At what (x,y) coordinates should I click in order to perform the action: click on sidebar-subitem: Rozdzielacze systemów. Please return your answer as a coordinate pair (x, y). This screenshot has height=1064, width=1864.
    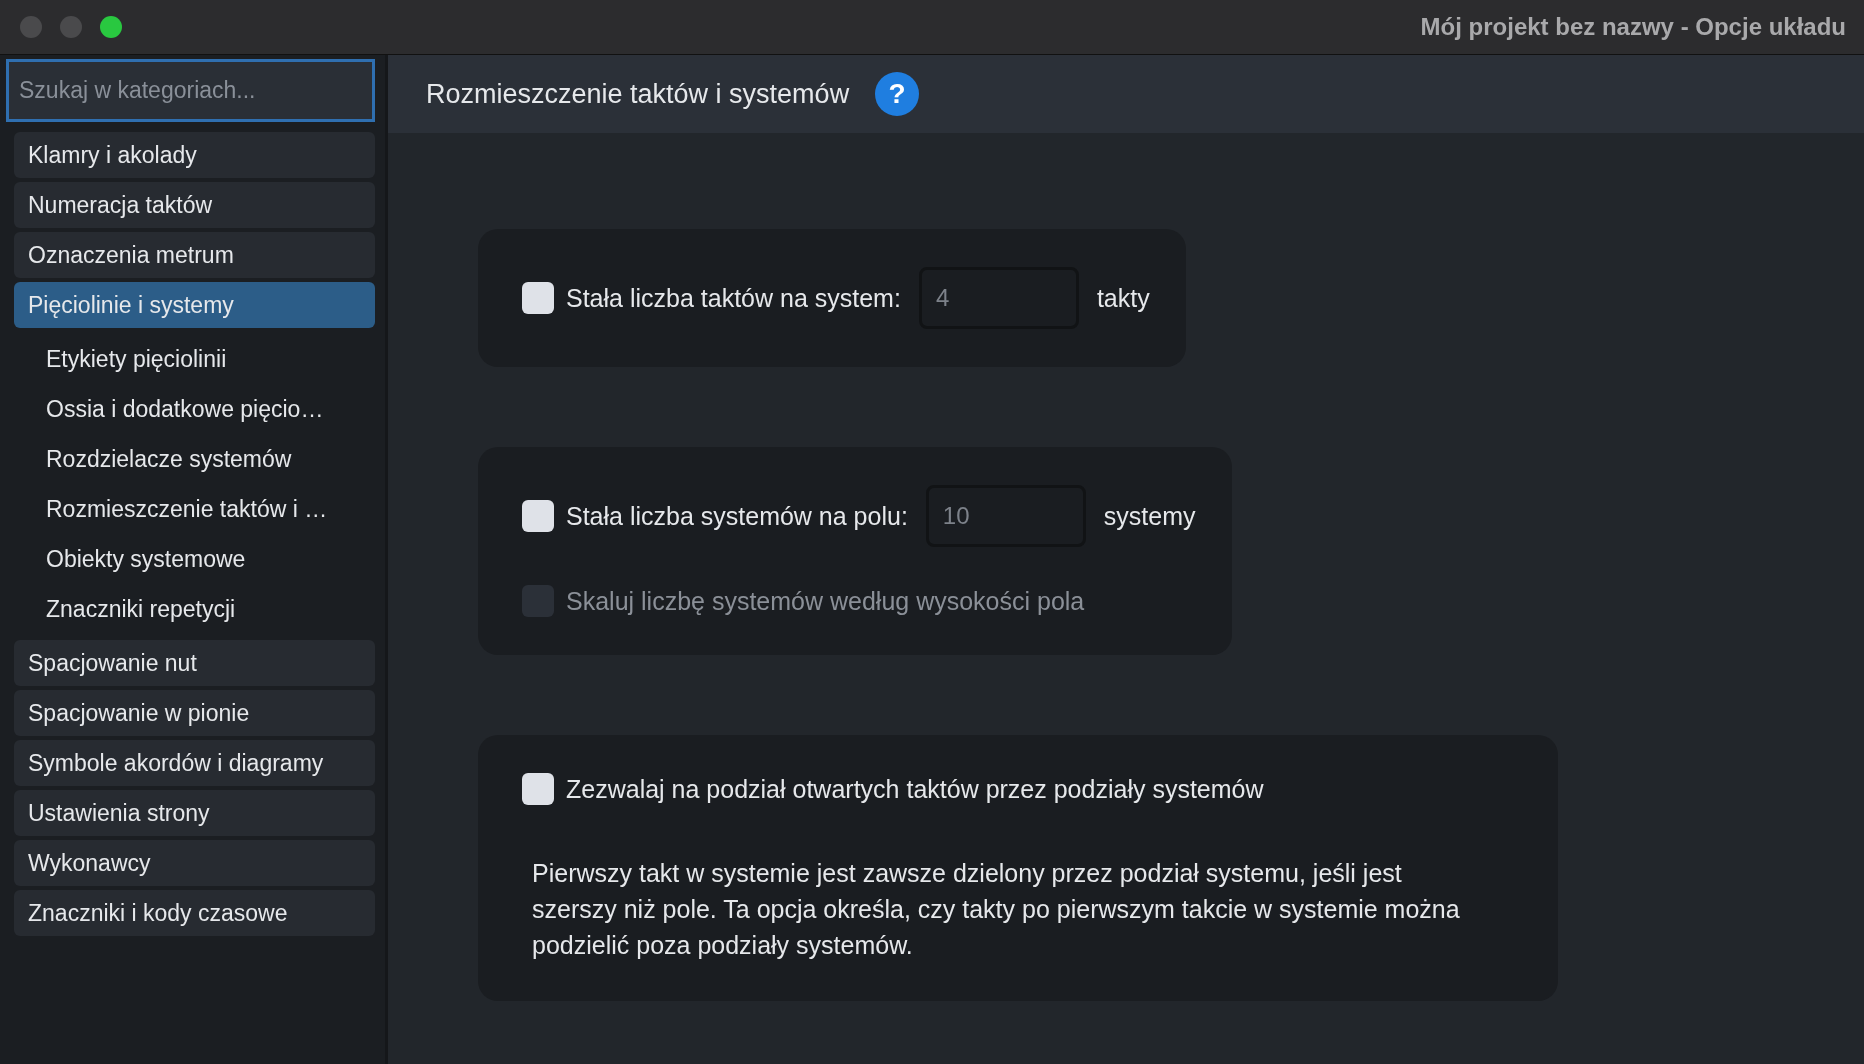
    Looking at the image, I should click on (194, 459).